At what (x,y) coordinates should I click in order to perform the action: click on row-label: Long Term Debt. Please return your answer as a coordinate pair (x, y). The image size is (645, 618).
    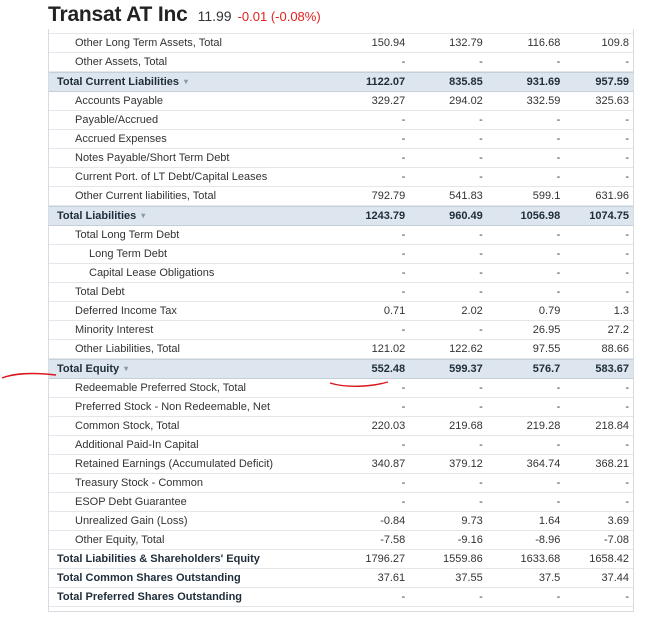
    Looking at the image, I should click on (190, 254).